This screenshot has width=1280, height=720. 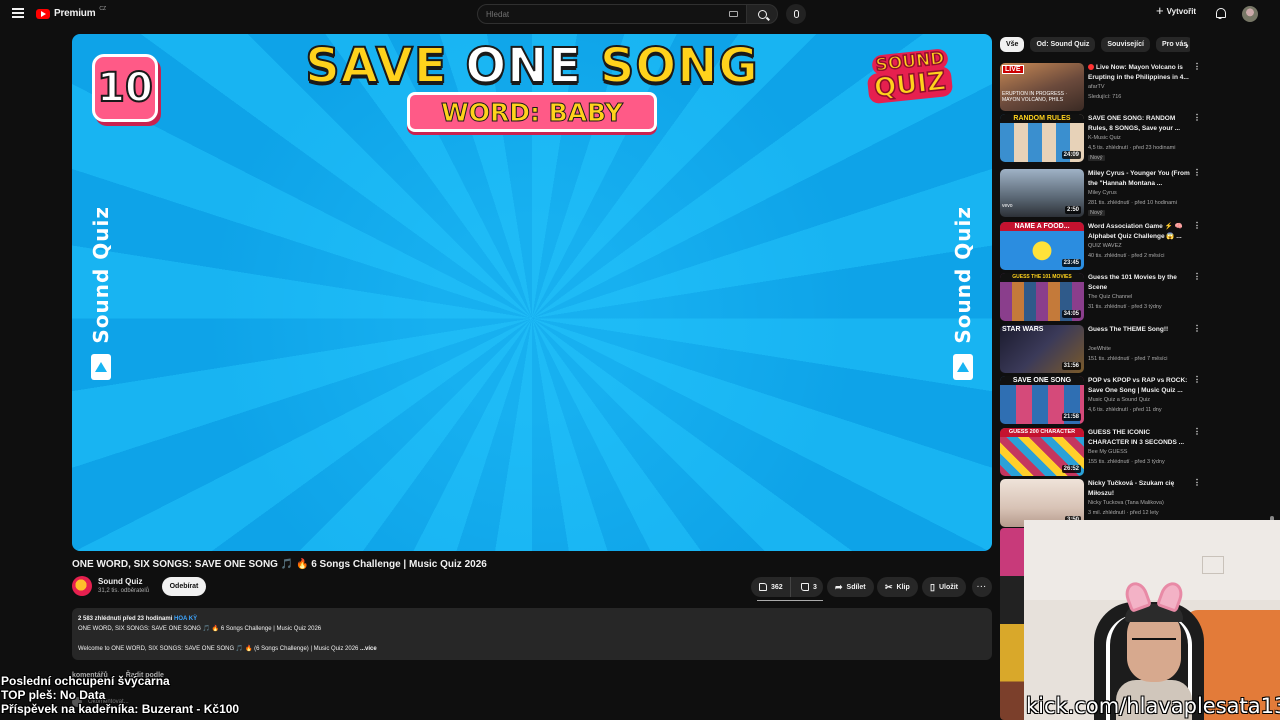 What do you see at coordinates (1152, 620) in the screenshot?
I see `webcam-overlay` at bounding box center [1152, 620].